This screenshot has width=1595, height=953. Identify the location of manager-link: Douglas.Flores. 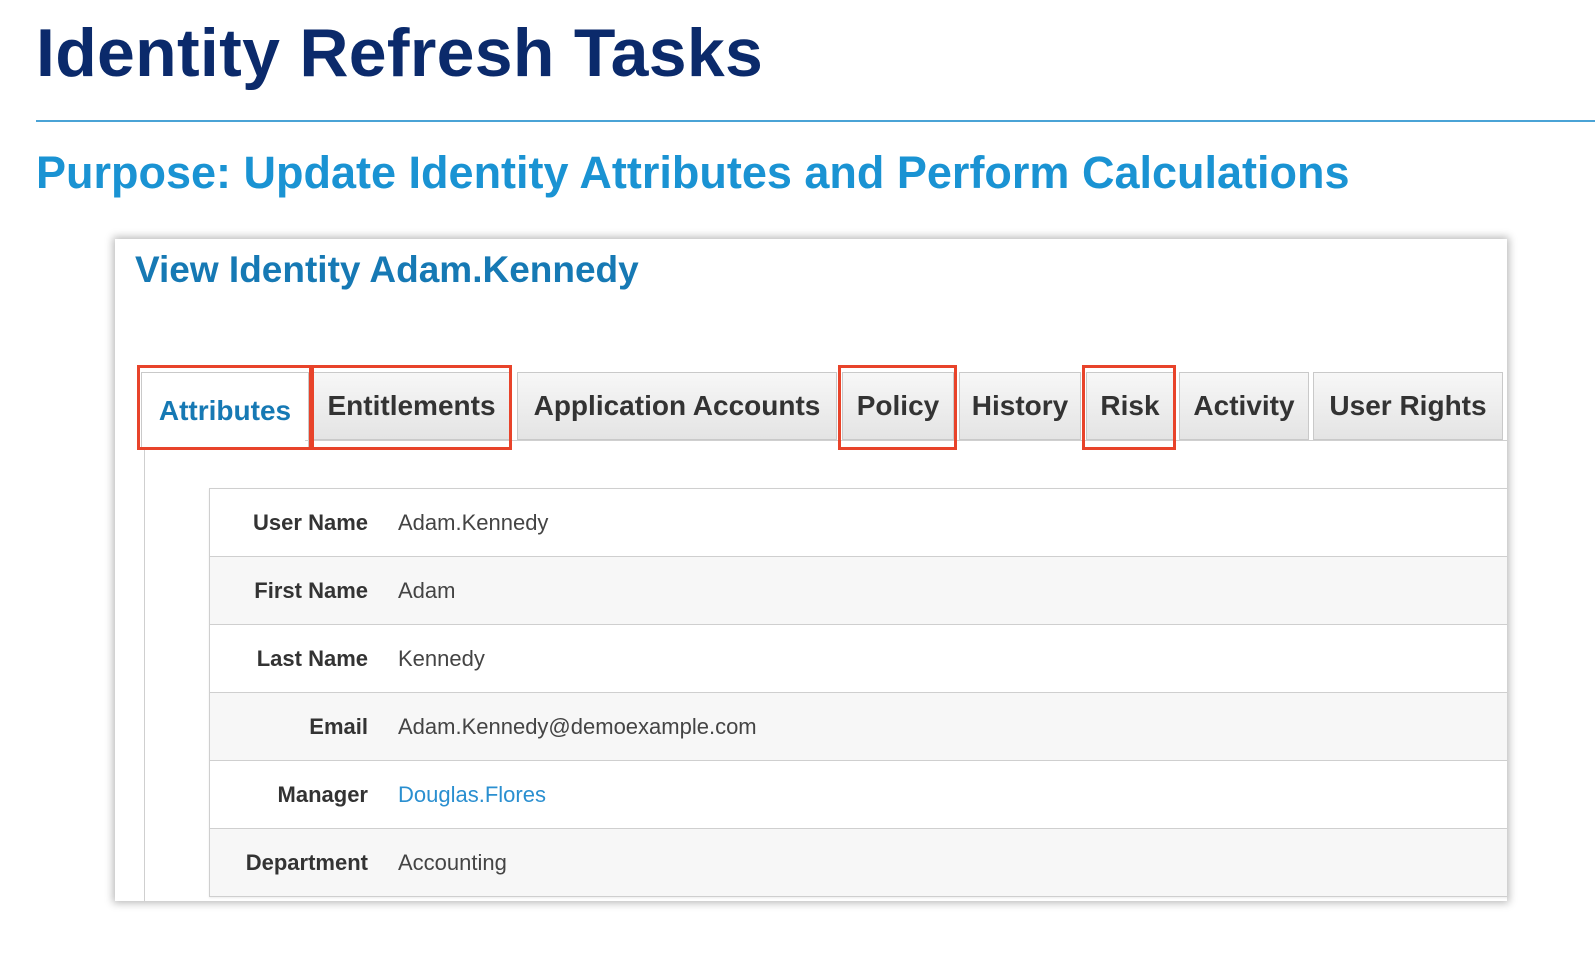
(472, 795).